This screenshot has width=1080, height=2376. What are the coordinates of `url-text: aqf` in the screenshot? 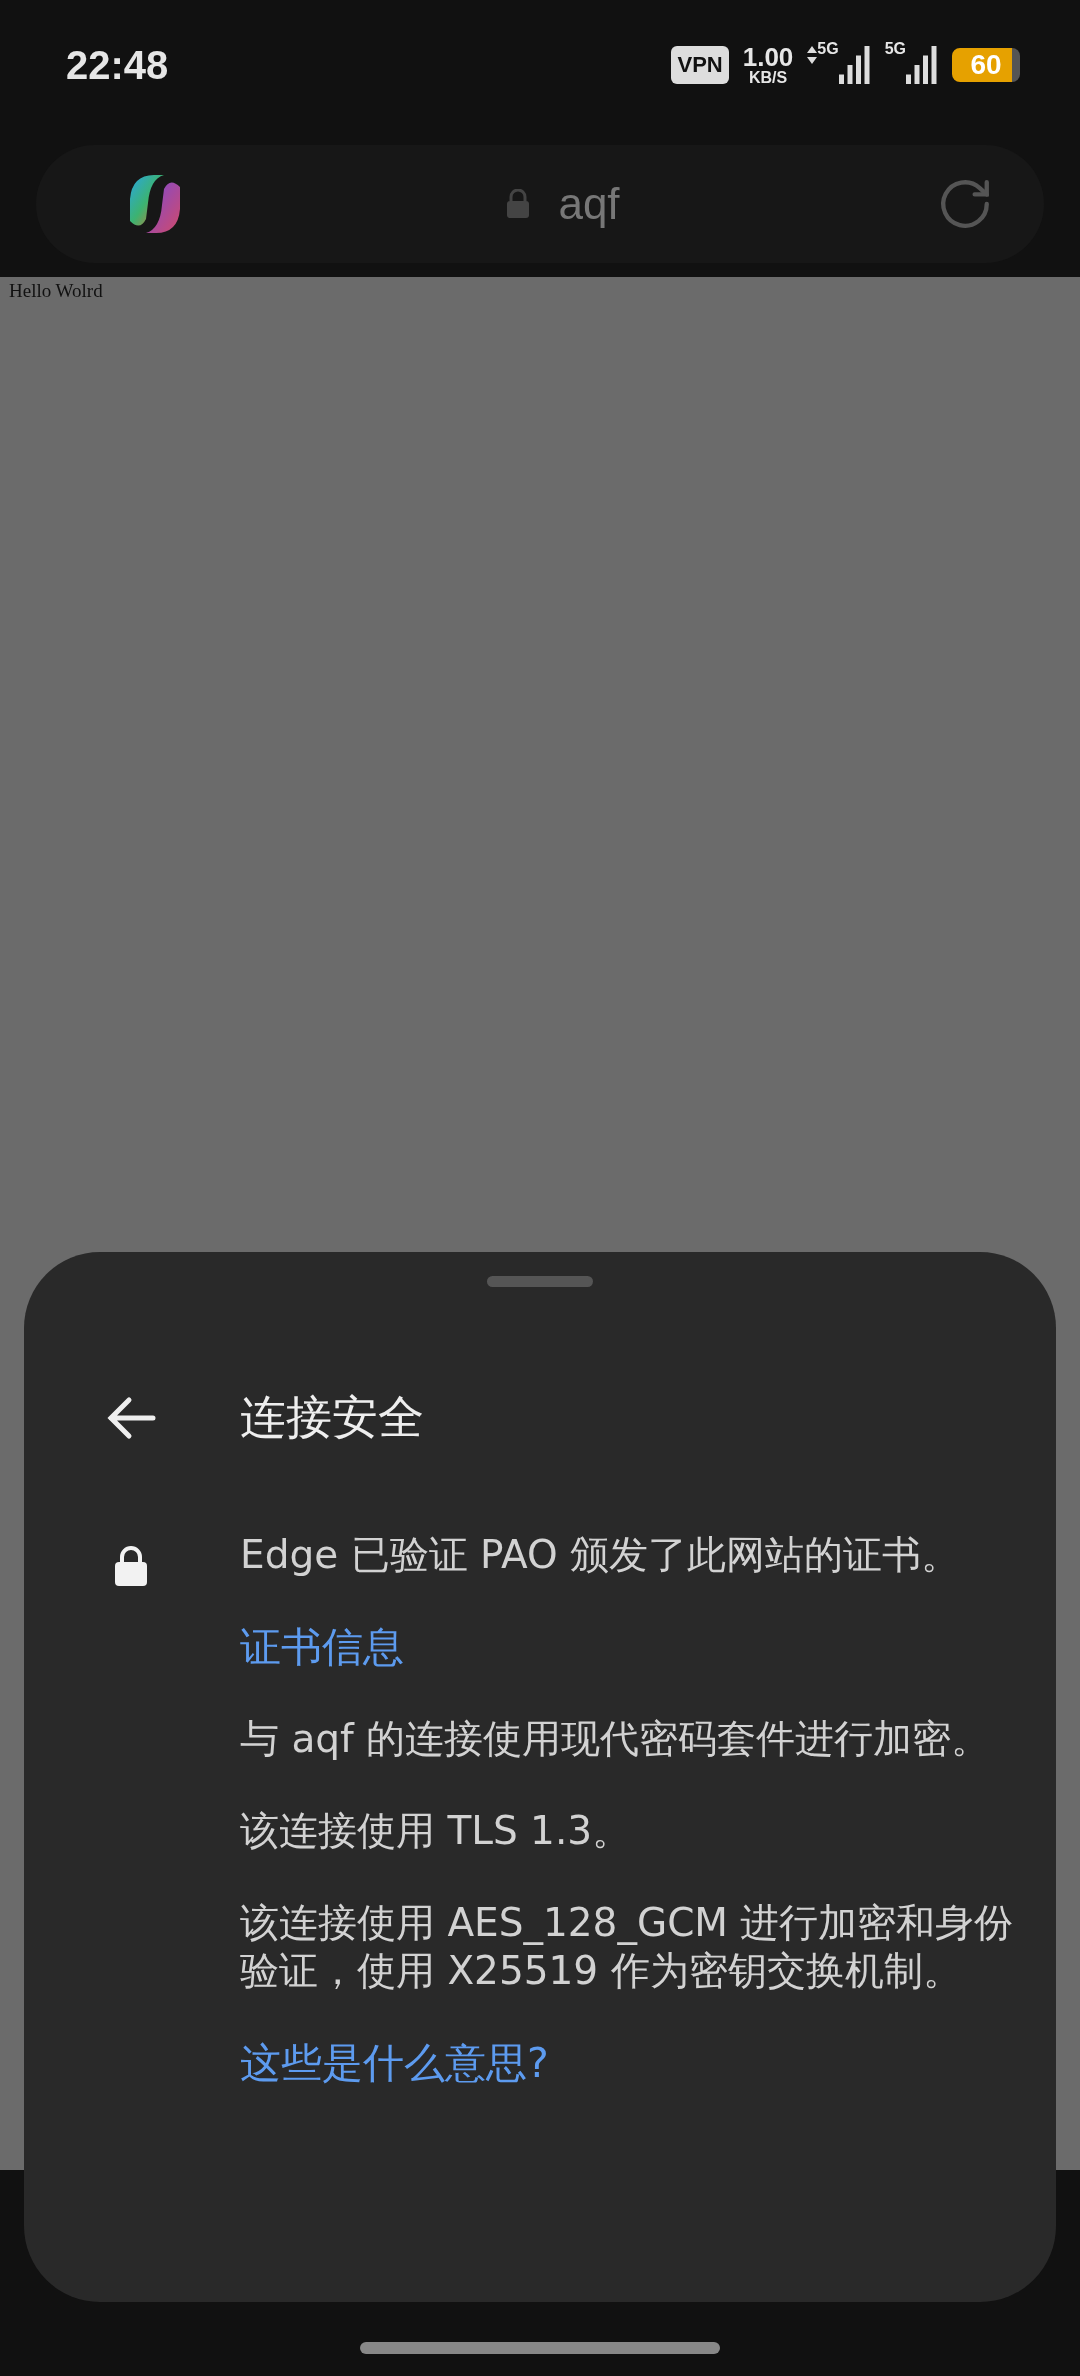 It's located at (589, 203).